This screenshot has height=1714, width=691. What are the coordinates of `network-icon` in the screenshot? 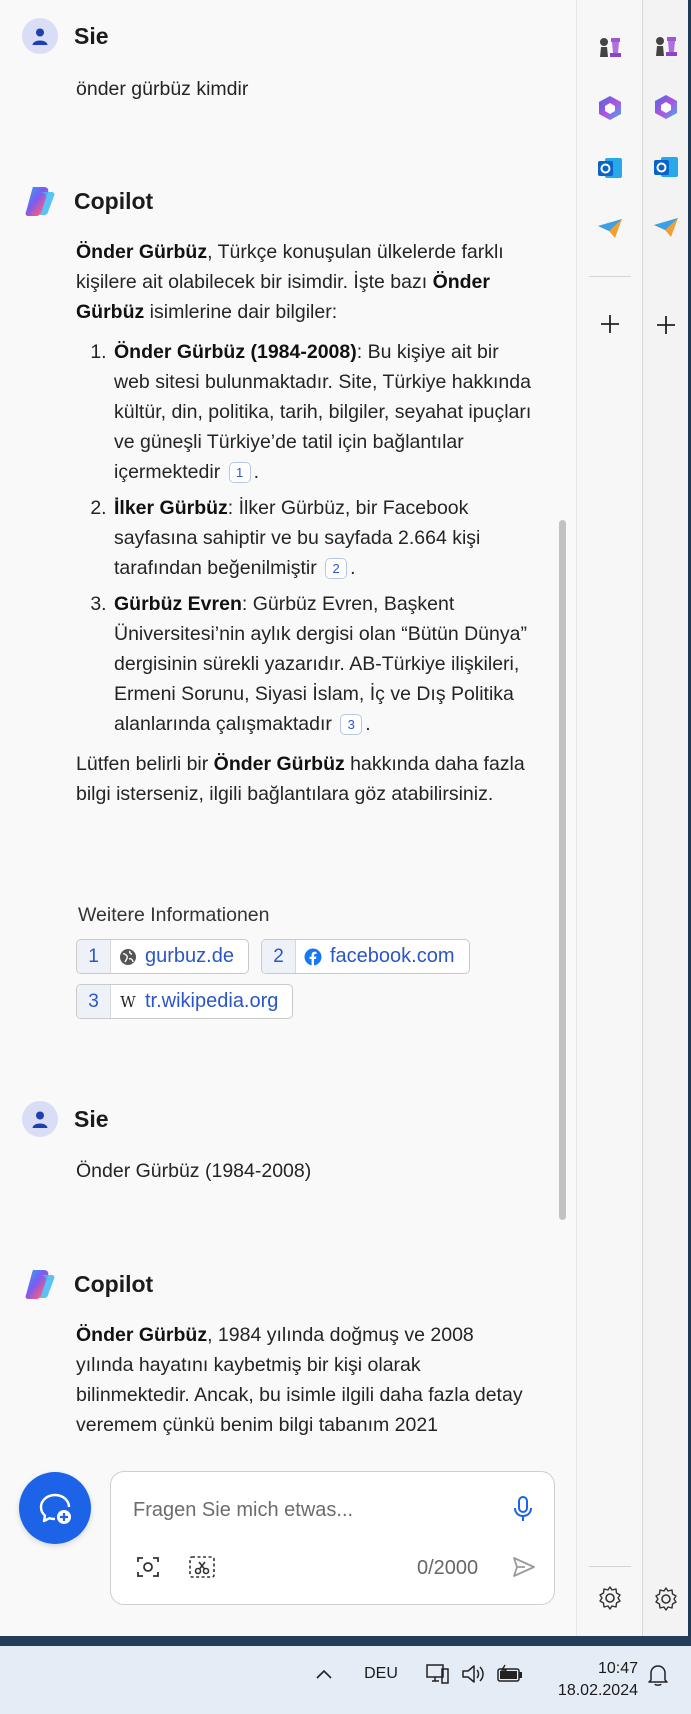 It's located at (437, 1674).